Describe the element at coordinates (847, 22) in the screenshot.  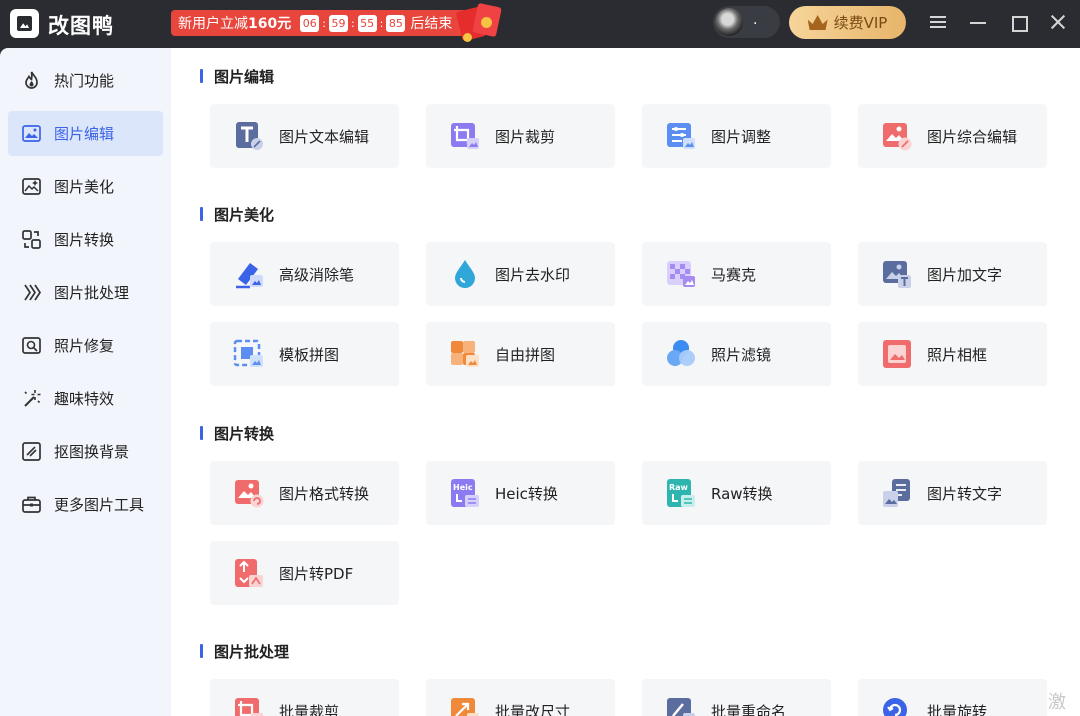
I see `renew-vip-button: 续费VIP` at that location.